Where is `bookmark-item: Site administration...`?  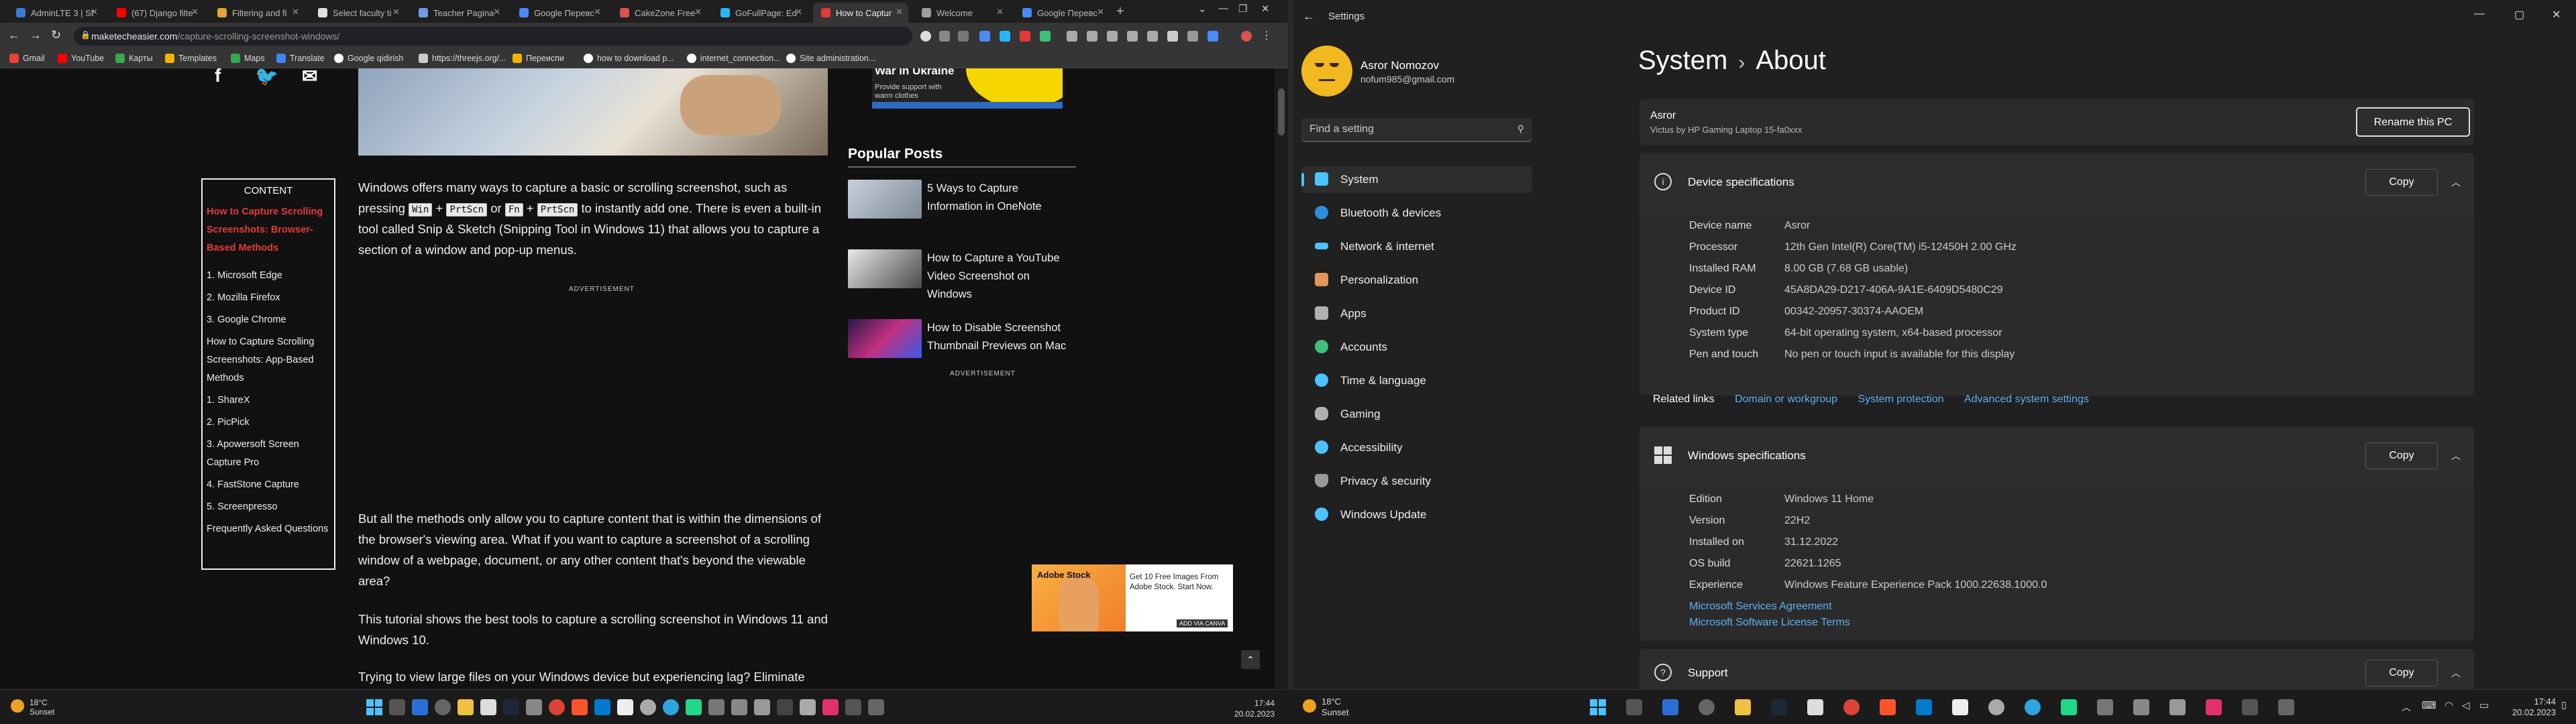 bookmark-item: Site administration... is located at coordinates (830, 58).